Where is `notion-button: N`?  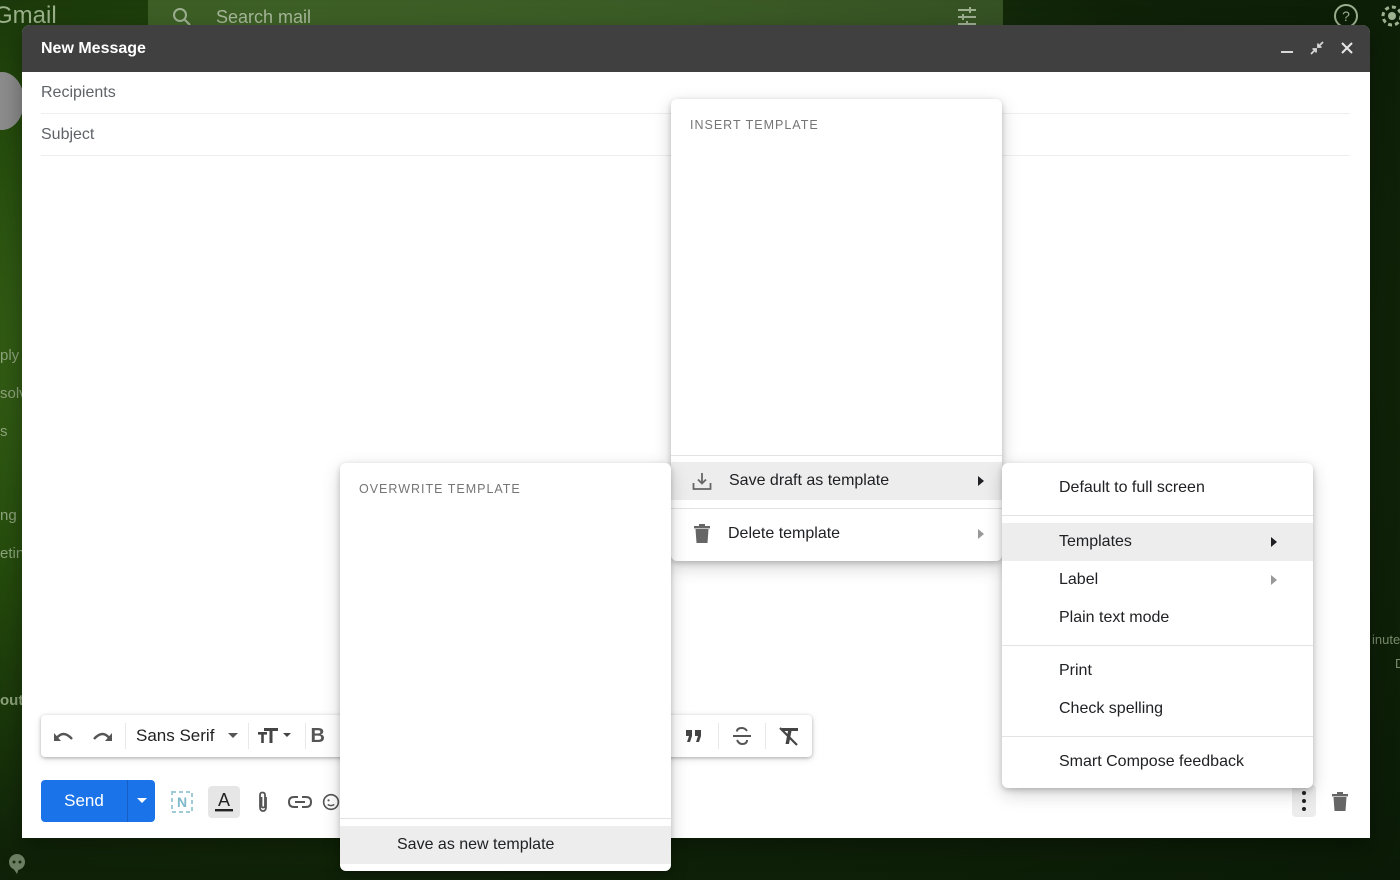
notion-button: N is located at coordinates (182, 802).